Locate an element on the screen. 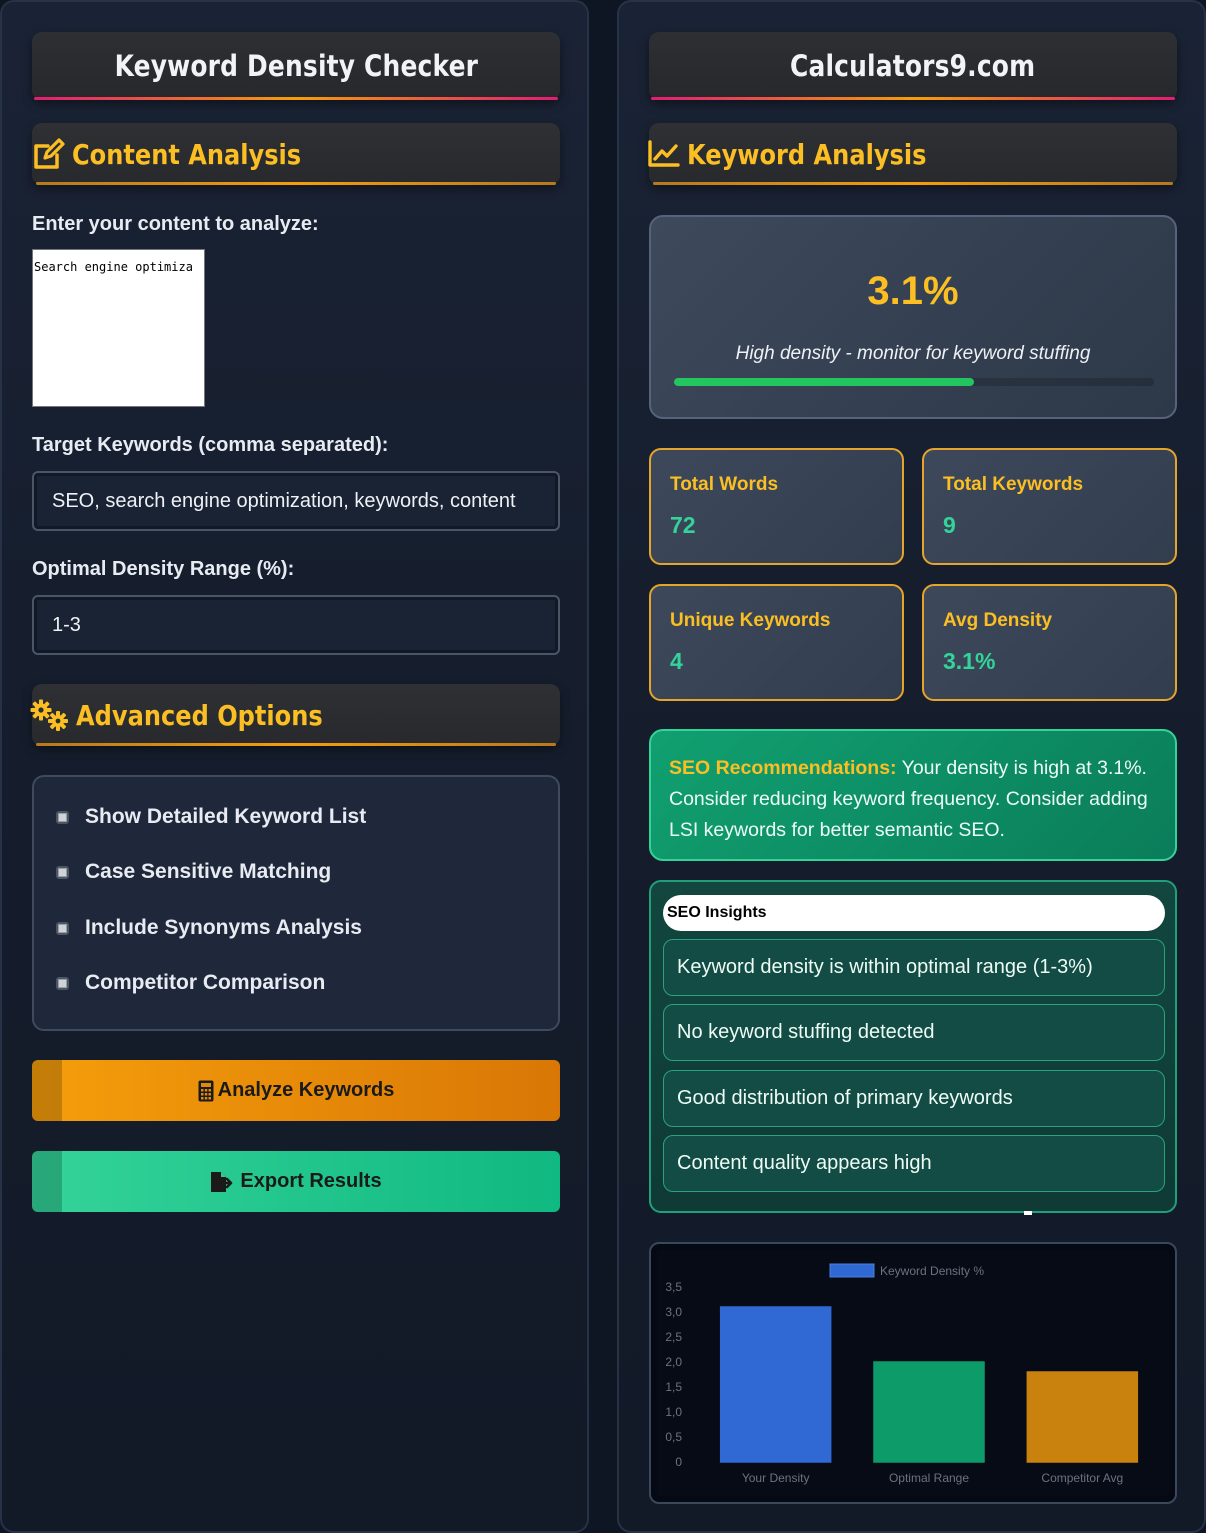  option-label: Competitor Comparison is located at coordinates (205, 982).